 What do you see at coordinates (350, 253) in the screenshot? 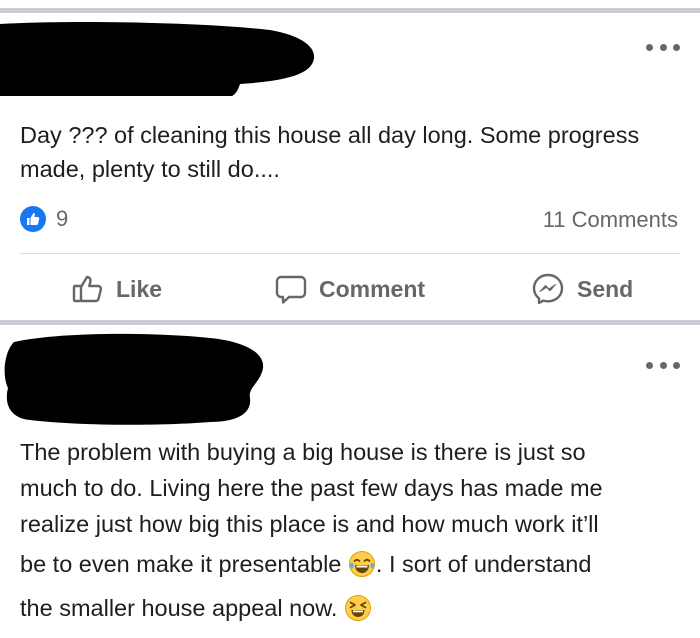
I see `divider` at bounding box center [350, 253].